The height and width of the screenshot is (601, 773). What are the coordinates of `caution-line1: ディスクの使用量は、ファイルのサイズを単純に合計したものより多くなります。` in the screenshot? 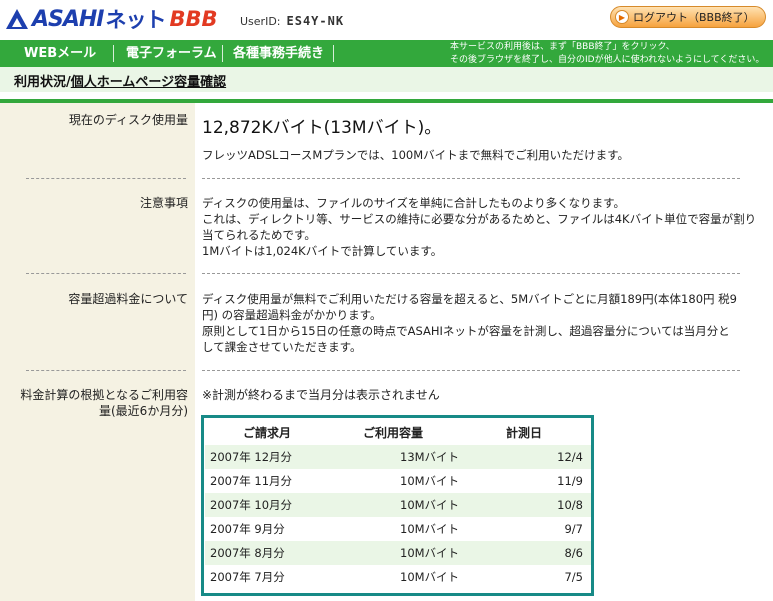 It's located at (413, 203).